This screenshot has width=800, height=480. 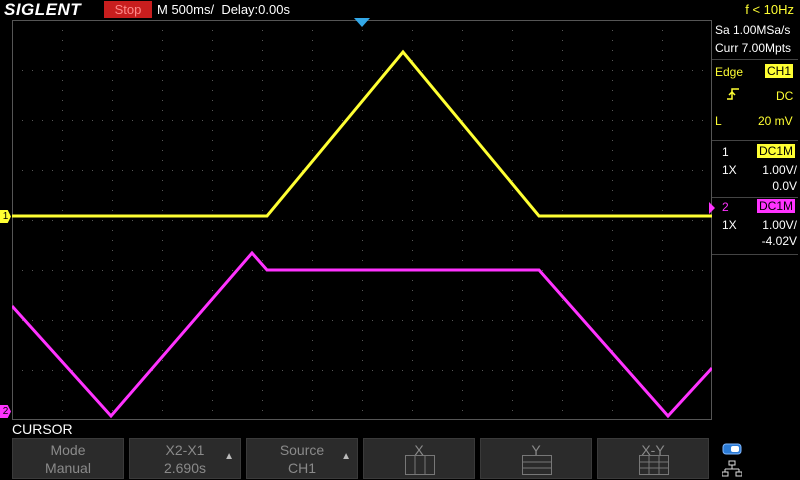 What do you see at coordinates (725, 207) in the screenshot?
I see `ch2-number: 2` at bounding box center [725, 207].